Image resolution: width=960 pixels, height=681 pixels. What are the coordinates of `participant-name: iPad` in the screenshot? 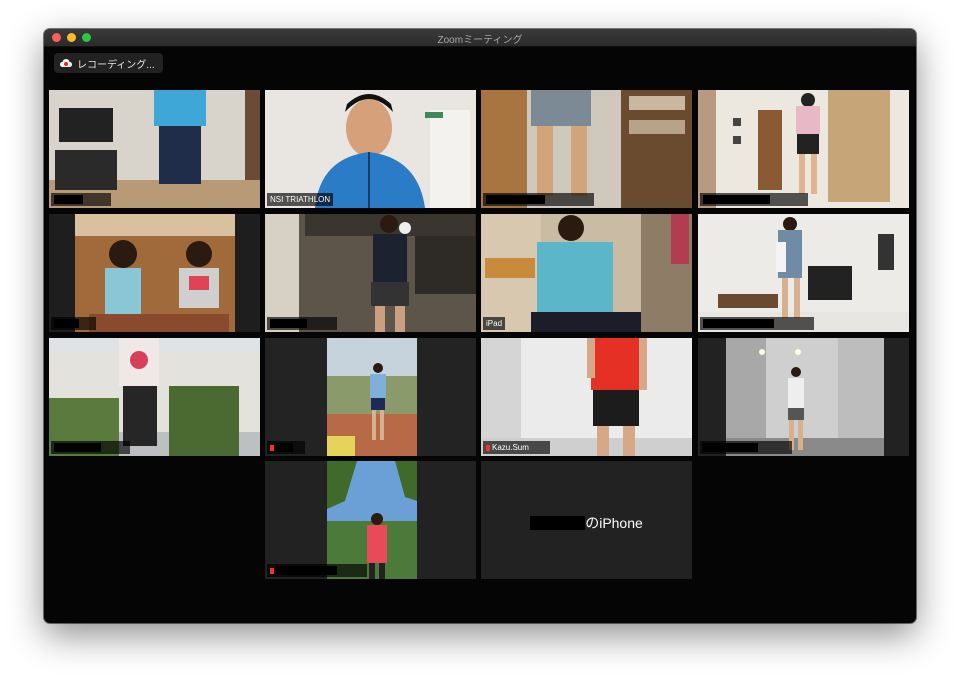 It's located at (494, 323).